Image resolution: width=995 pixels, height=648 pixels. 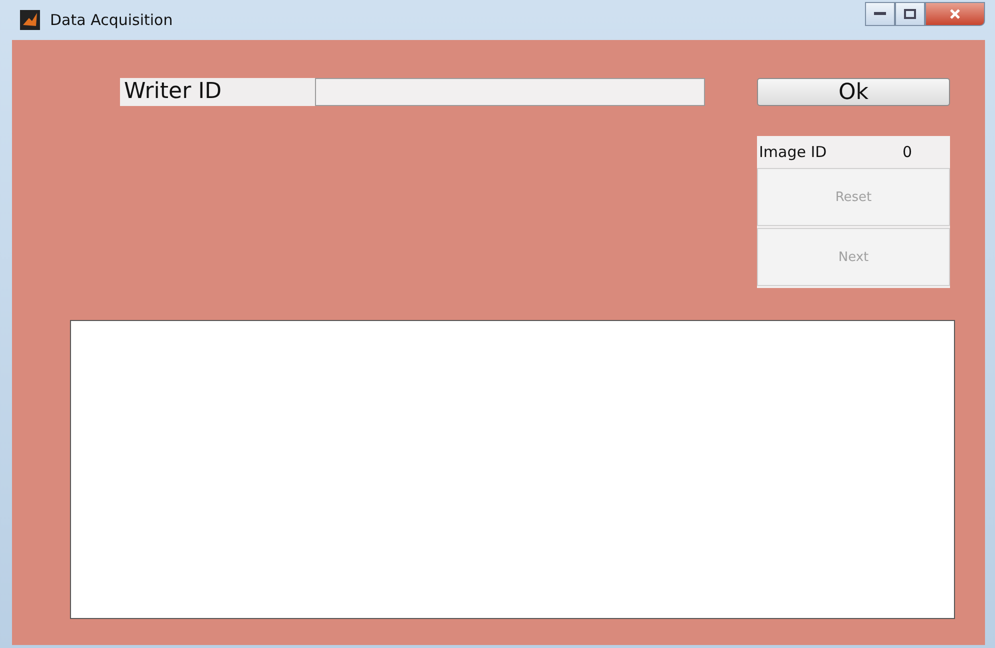 I want to click on writer-id-label: Writer ID, so click(x=217, y=92).